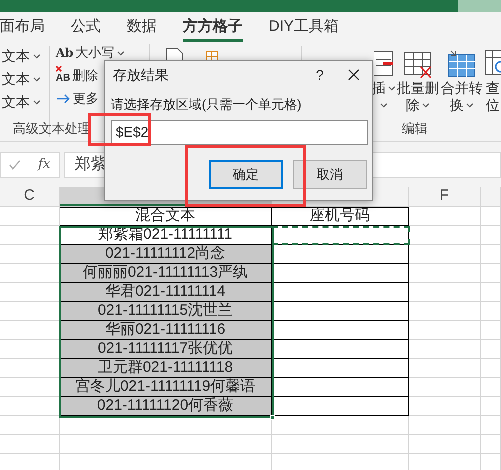 The height and width of the screenshot is (470, 501). Describe the element at coordinates (384, 81) in the screenshot. I see `edit-tool-button: 插` at that location.